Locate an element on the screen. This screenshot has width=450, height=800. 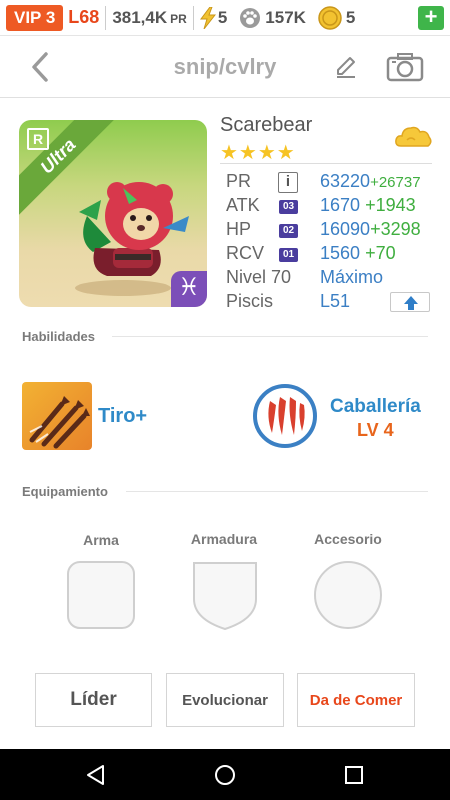
skill-name: Tiro+ is located at coordinates (122, 416).